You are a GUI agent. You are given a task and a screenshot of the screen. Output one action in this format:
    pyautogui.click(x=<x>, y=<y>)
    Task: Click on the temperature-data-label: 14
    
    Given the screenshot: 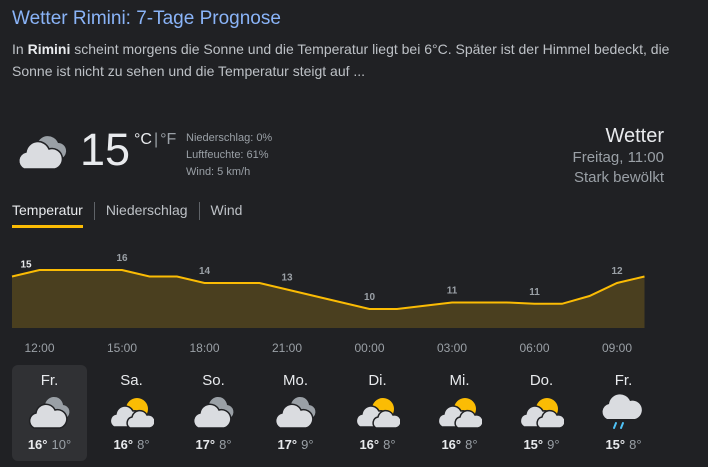 What is the action you would take?
    pyautogui.click(x=205, y=271)
    